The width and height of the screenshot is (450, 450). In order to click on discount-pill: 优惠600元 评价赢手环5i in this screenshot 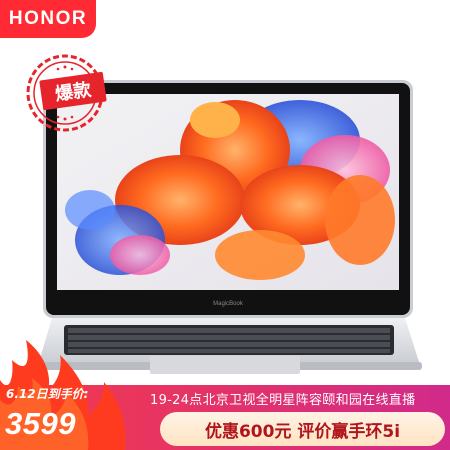, I will do `click(302, 429)`.